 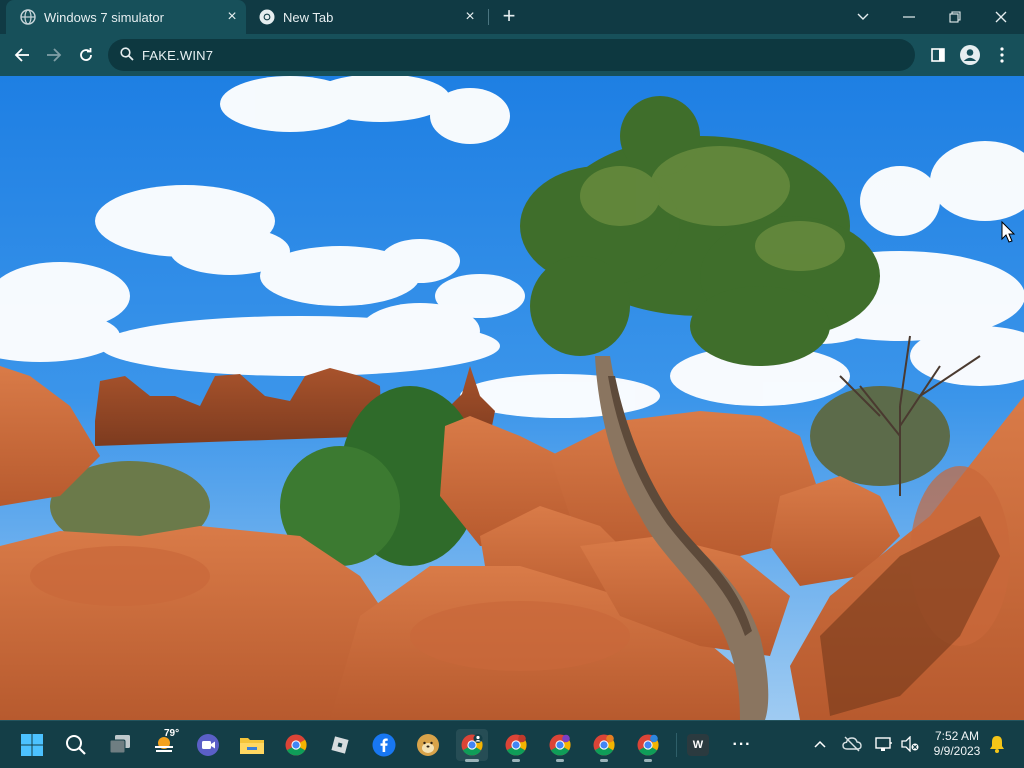 I want to click on network-ethernet-icon, so click(x=884, y=744).